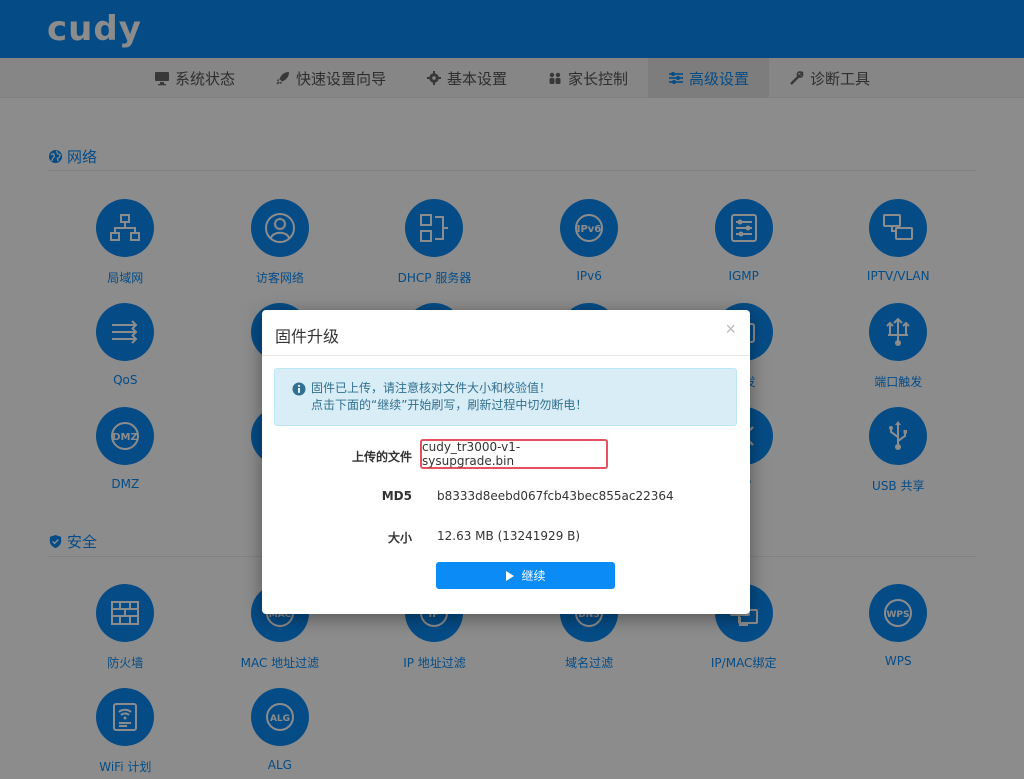 The height and width of the screenshot is (779, 1024). What do you see at coordinates (396, 496) in the screenshot?
I see `md5-label: MD5` at bounding box center [396, 496].